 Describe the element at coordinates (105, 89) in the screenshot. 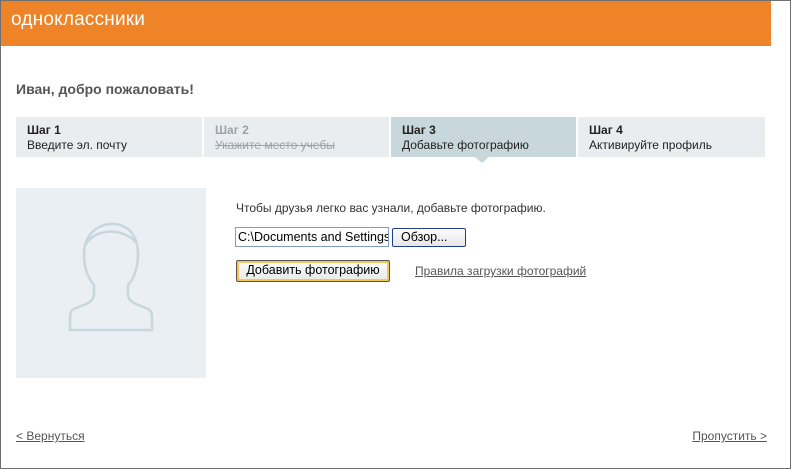

I see `welcome-greeting: Иван, добро пожаловать!` at that location.